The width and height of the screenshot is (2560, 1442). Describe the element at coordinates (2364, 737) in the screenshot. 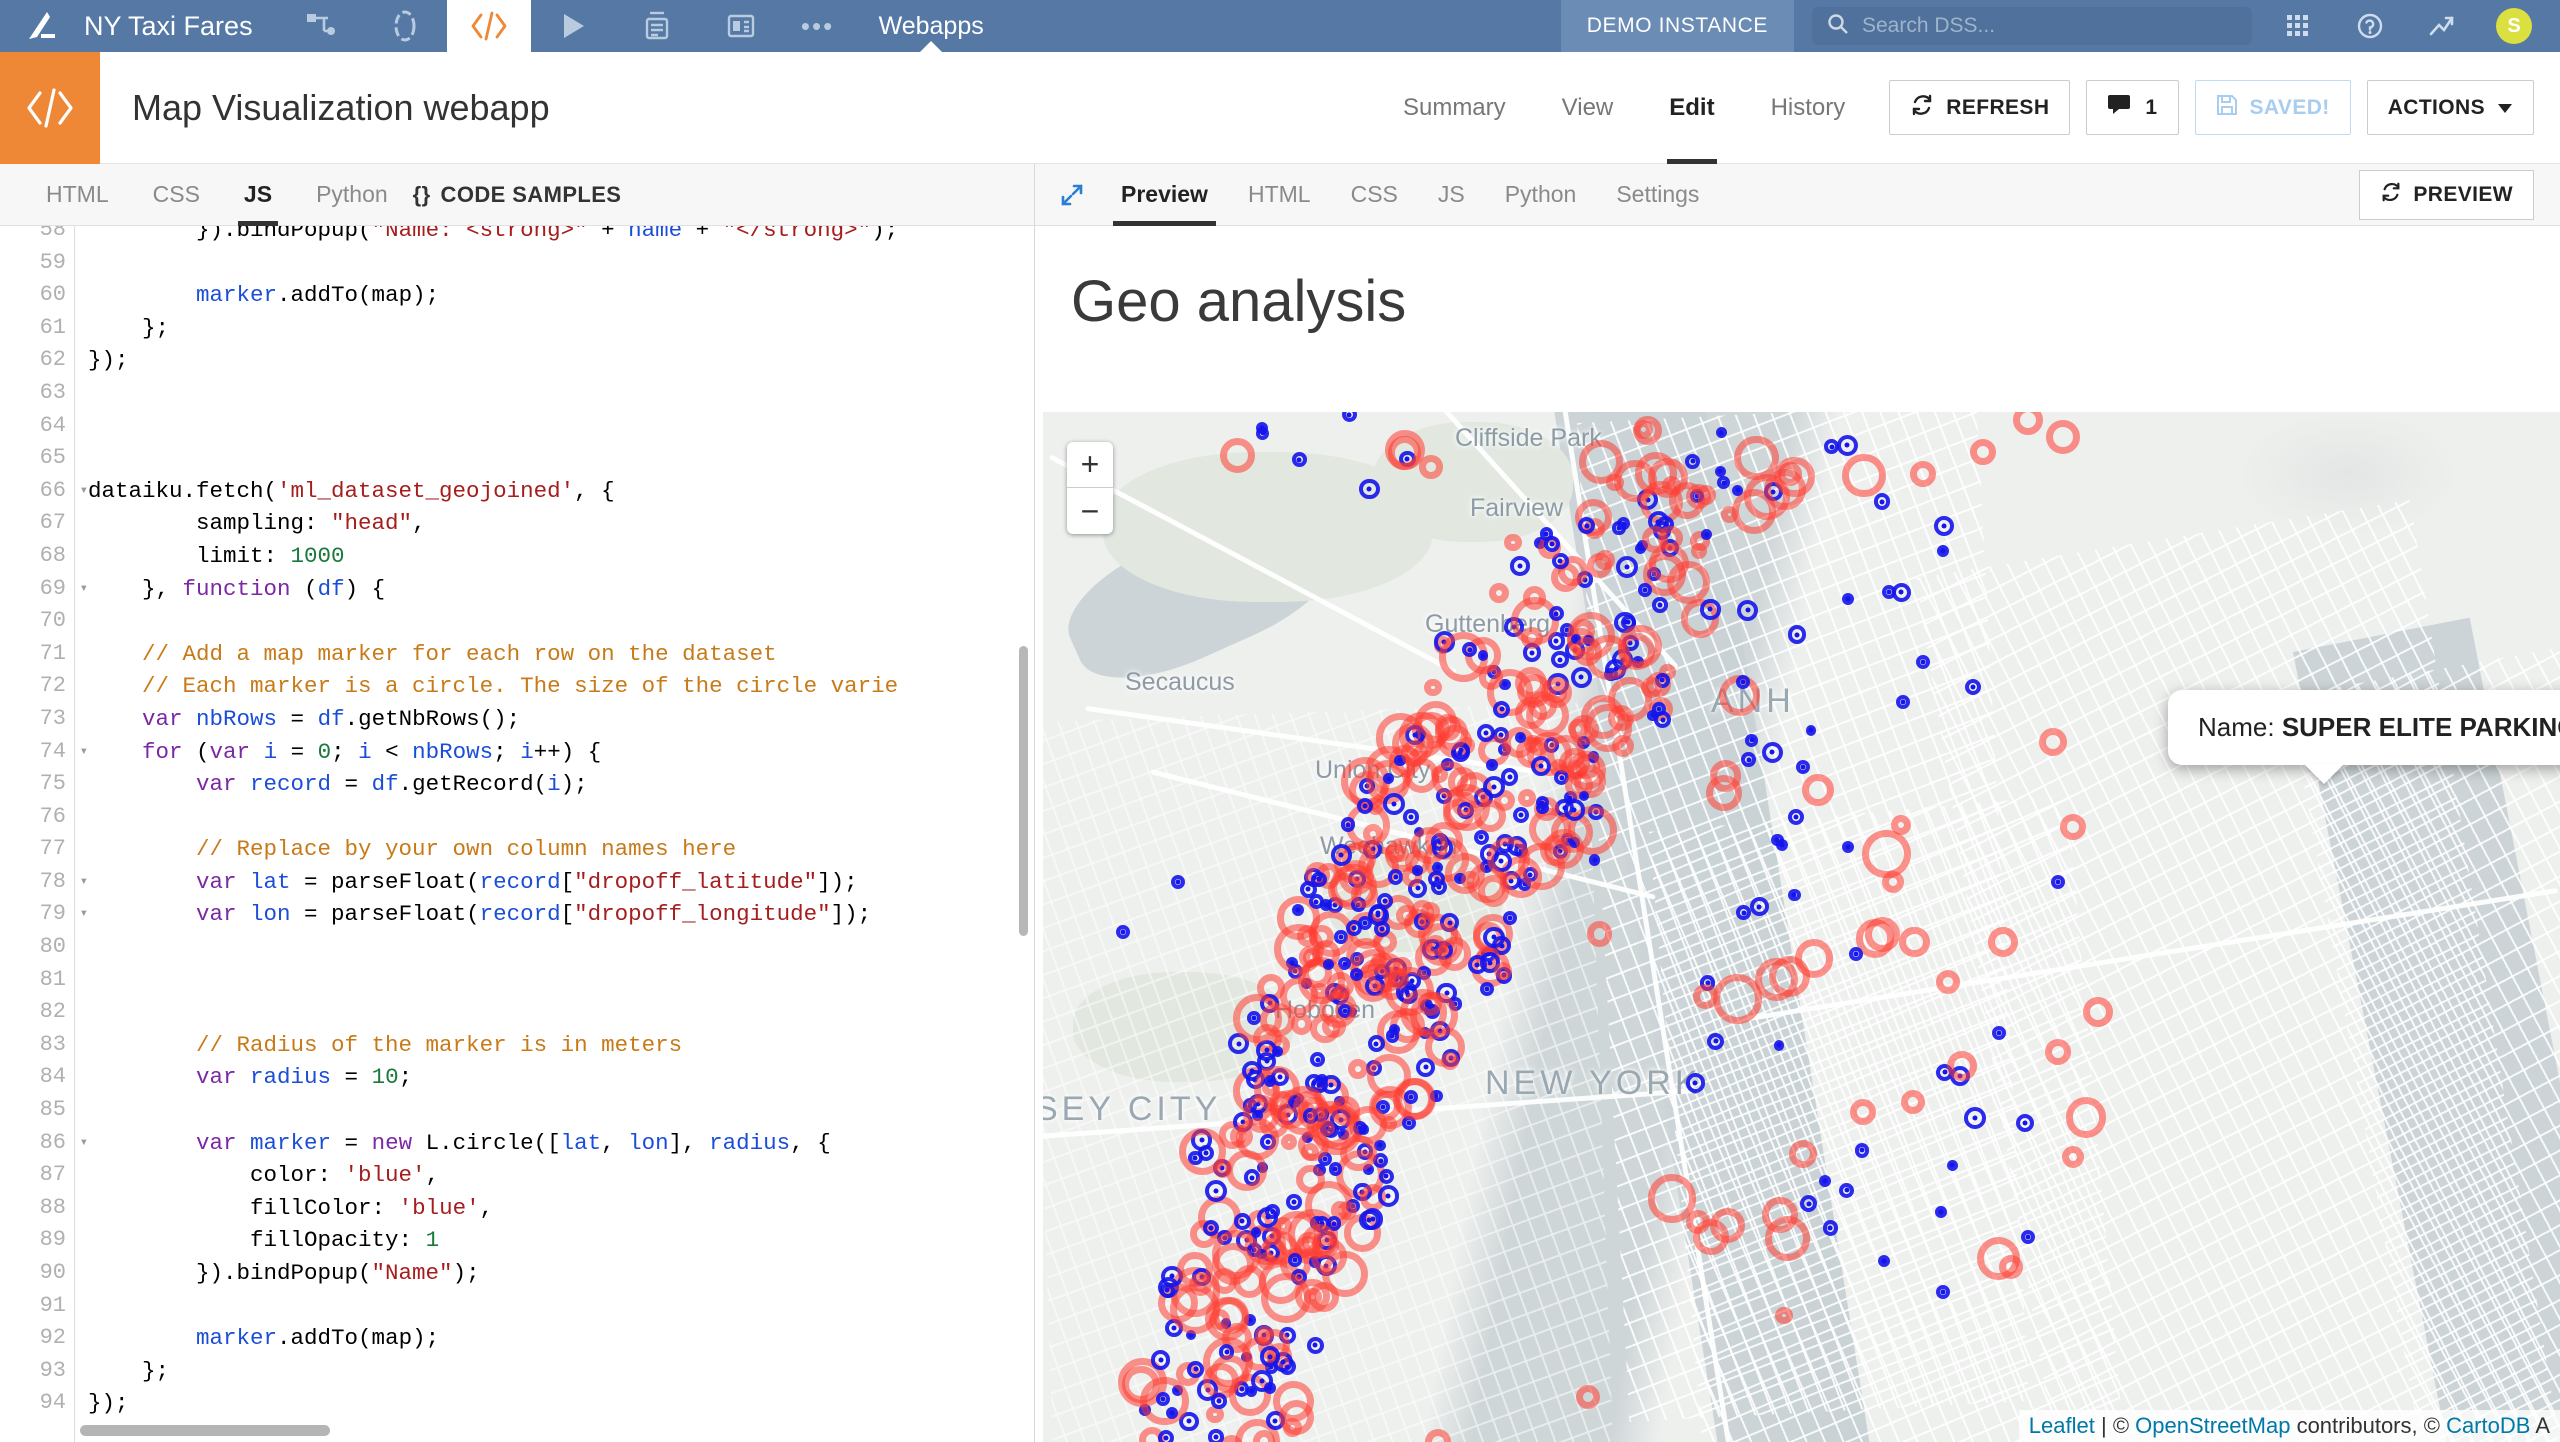

I see `map-popup: Name: SUPER ELITE PARKING INC ×` at that location.